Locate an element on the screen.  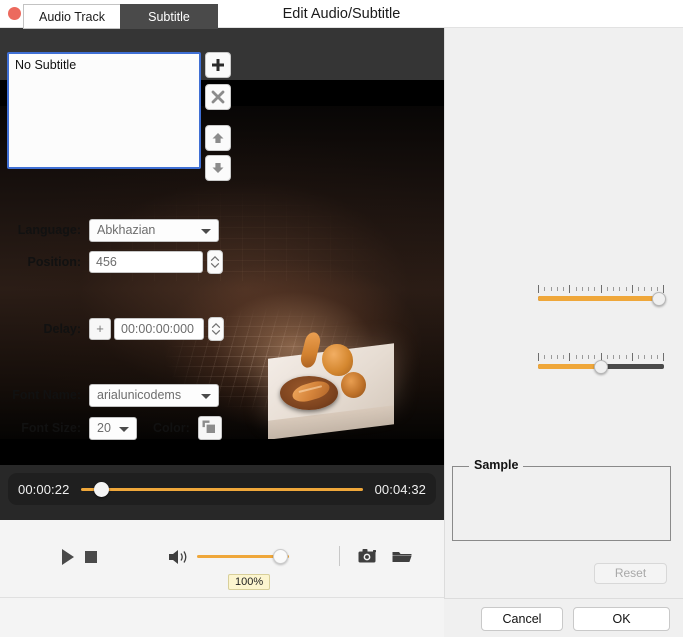
position-row: Position: 456 is located at coordinates (119, 262).